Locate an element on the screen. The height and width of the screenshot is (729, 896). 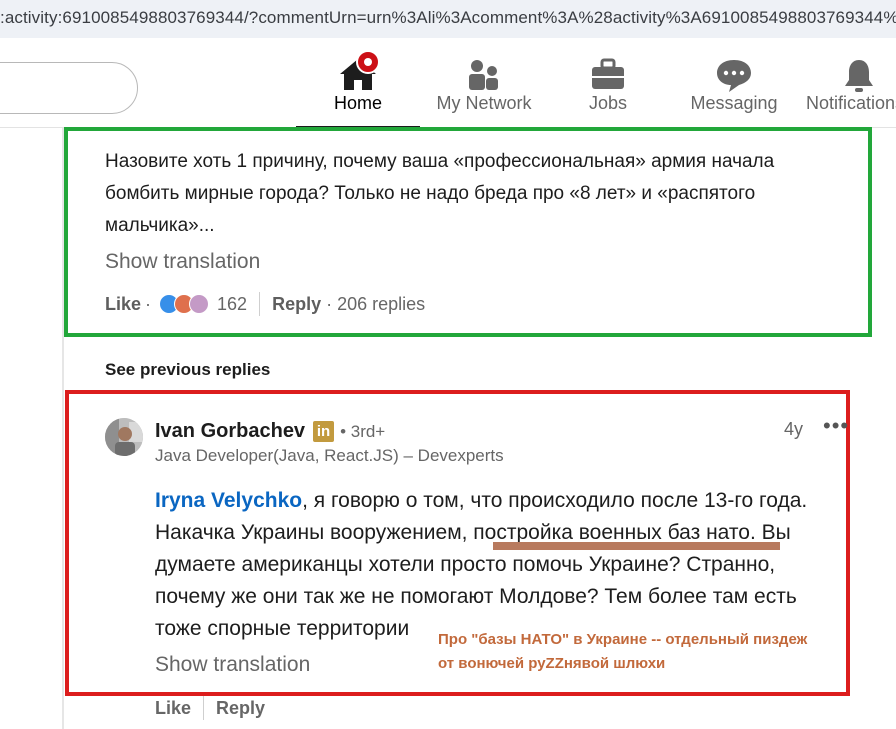
mention-link: Iryna Velychko is located at coordinates (228, 500).